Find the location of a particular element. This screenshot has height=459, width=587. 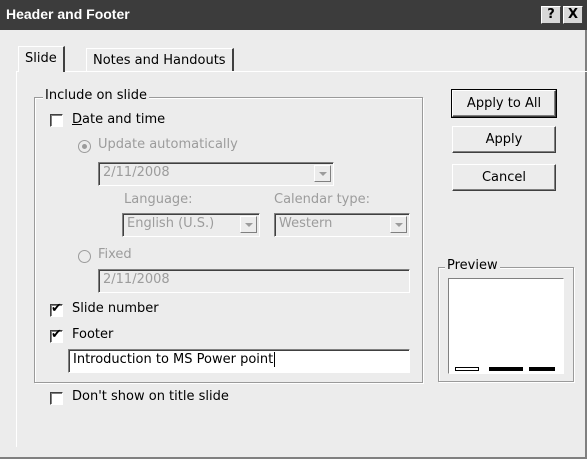

preview-thumbnail is located at coordinates (506, 326).